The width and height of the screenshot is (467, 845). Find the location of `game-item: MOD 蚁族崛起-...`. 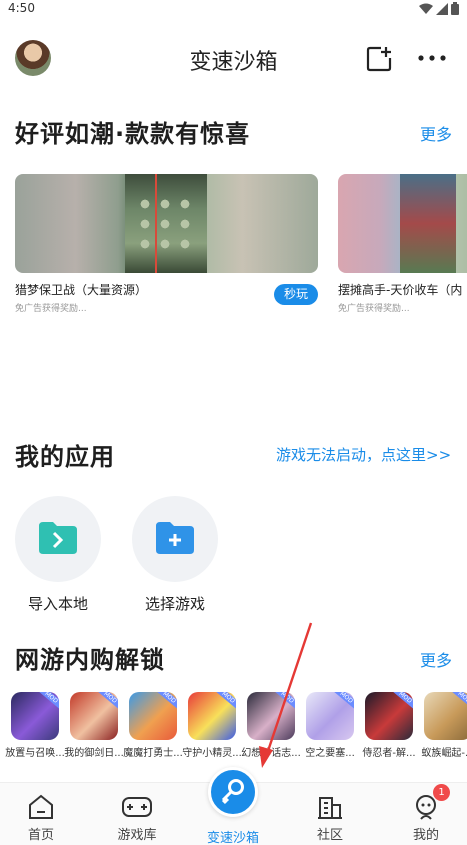

game-item: MOD 蚁族崛起-... is located at coordinates (443, 725).